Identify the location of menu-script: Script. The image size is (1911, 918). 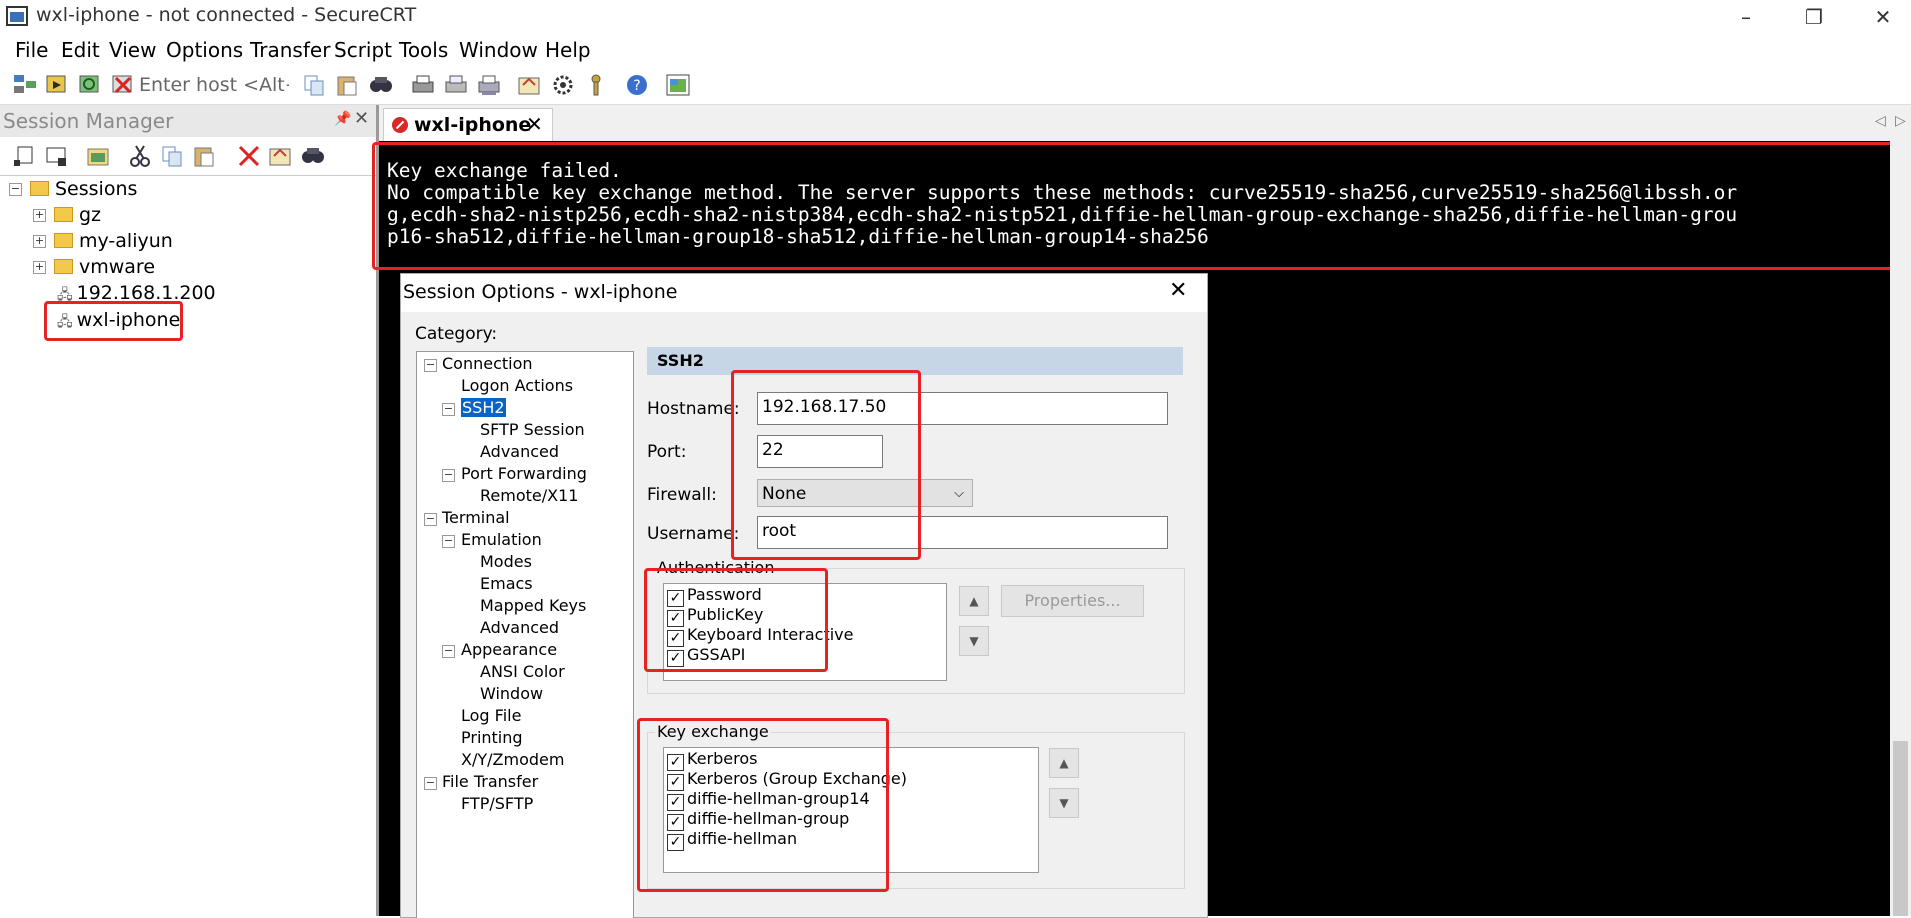
(363, 50).